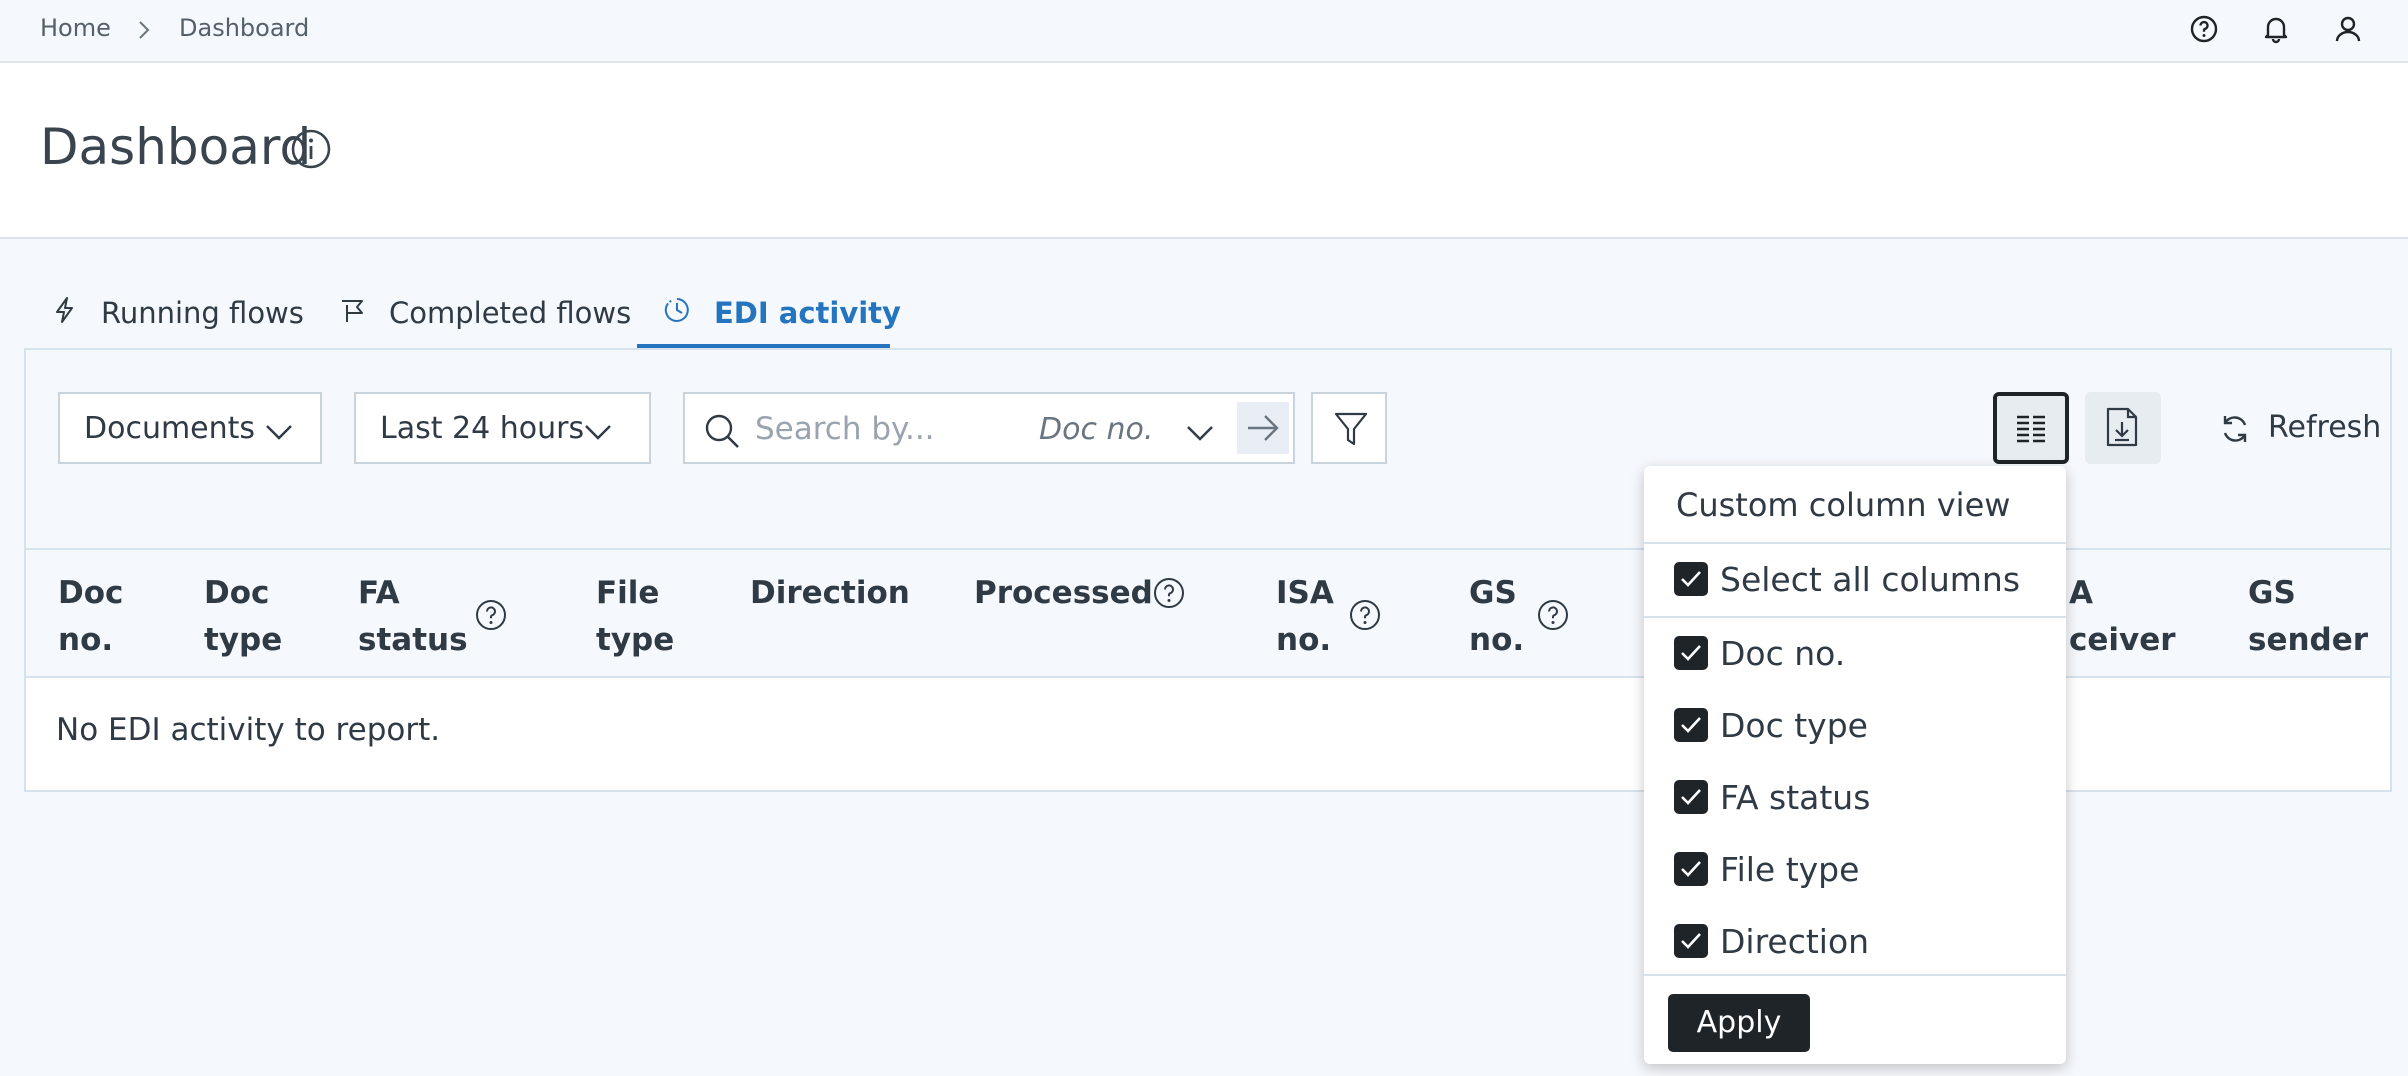 Image resolution: width=2408 pixels, height=1076 pixels. I want to click on file-download-icon, so click(2122, 427).